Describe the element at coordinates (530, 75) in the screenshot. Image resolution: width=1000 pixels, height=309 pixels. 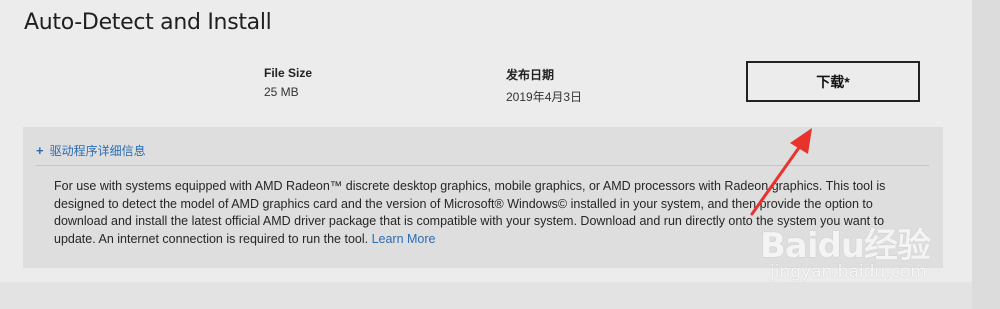
I see `release-date-label: 发布日期` at that location.